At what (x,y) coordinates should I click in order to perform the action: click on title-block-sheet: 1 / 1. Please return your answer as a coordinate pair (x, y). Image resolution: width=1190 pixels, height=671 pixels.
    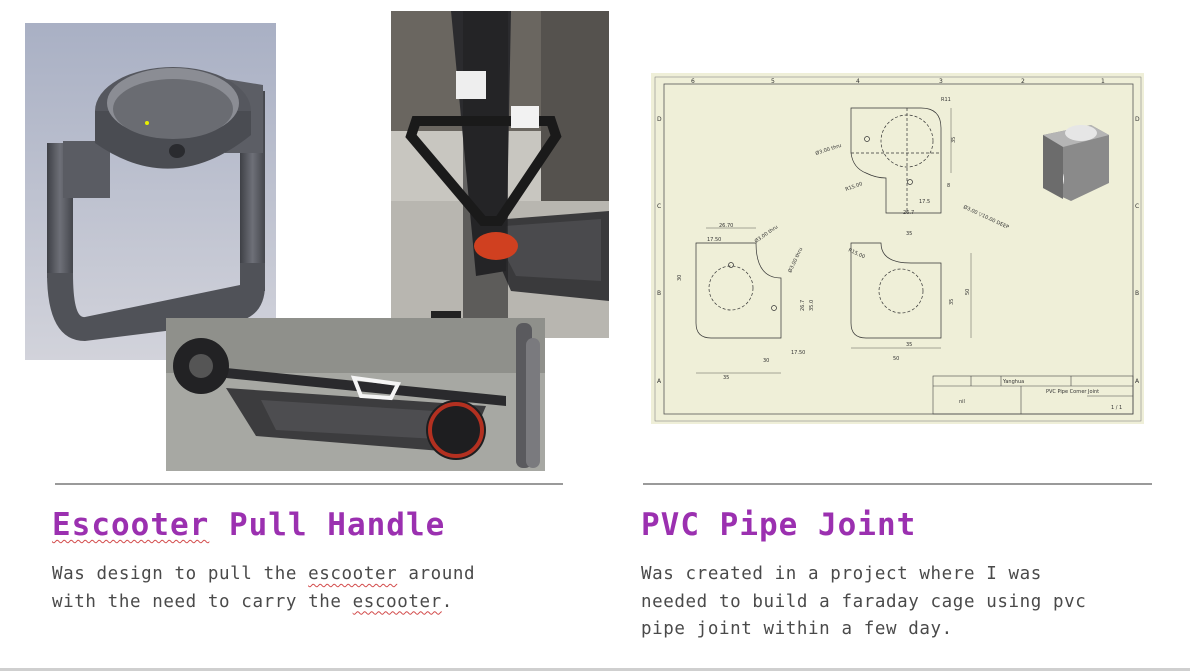
    Looking at the image, I should click on (1116, 408).